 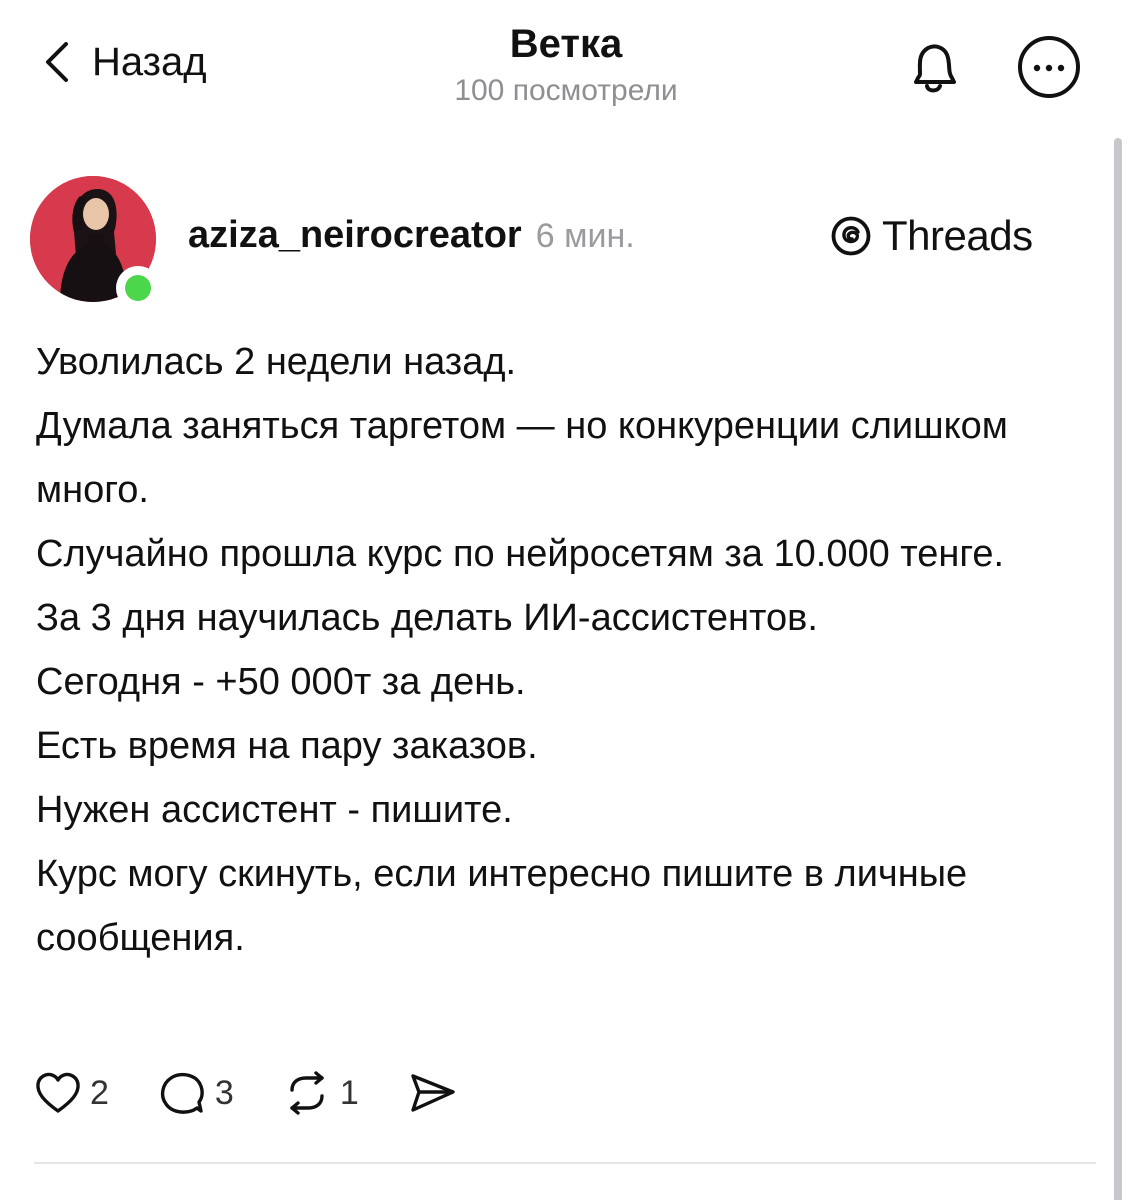 What do you see at coordinates (933, 67) in the screenshot?
I see `bell-icon` at bounding box center [933, 67].